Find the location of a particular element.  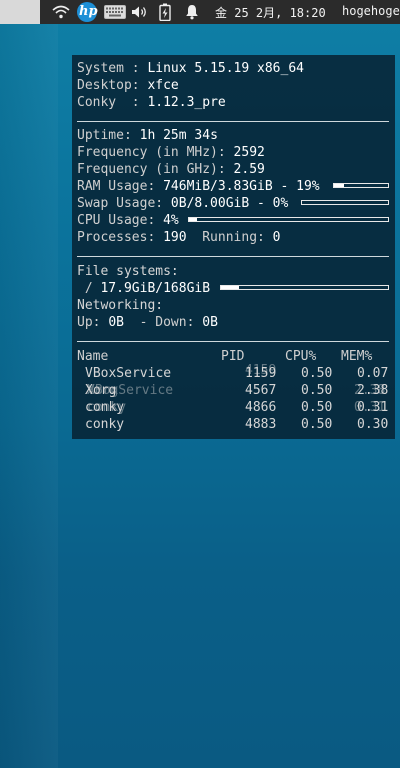

cpu-label: CPU Usage: is located at coordinates (120, 220).